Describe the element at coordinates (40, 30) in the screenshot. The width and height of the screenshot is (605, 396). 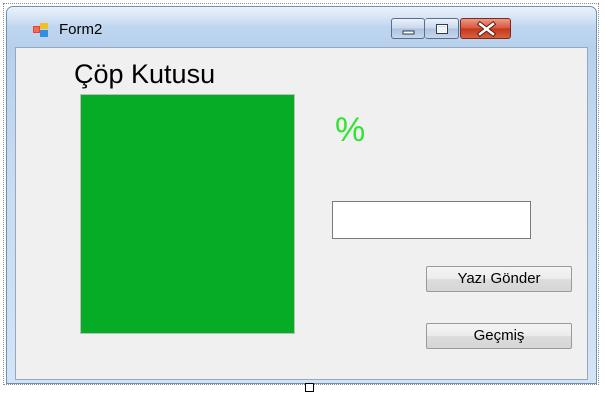
I see `windows-form-icon` at that location.